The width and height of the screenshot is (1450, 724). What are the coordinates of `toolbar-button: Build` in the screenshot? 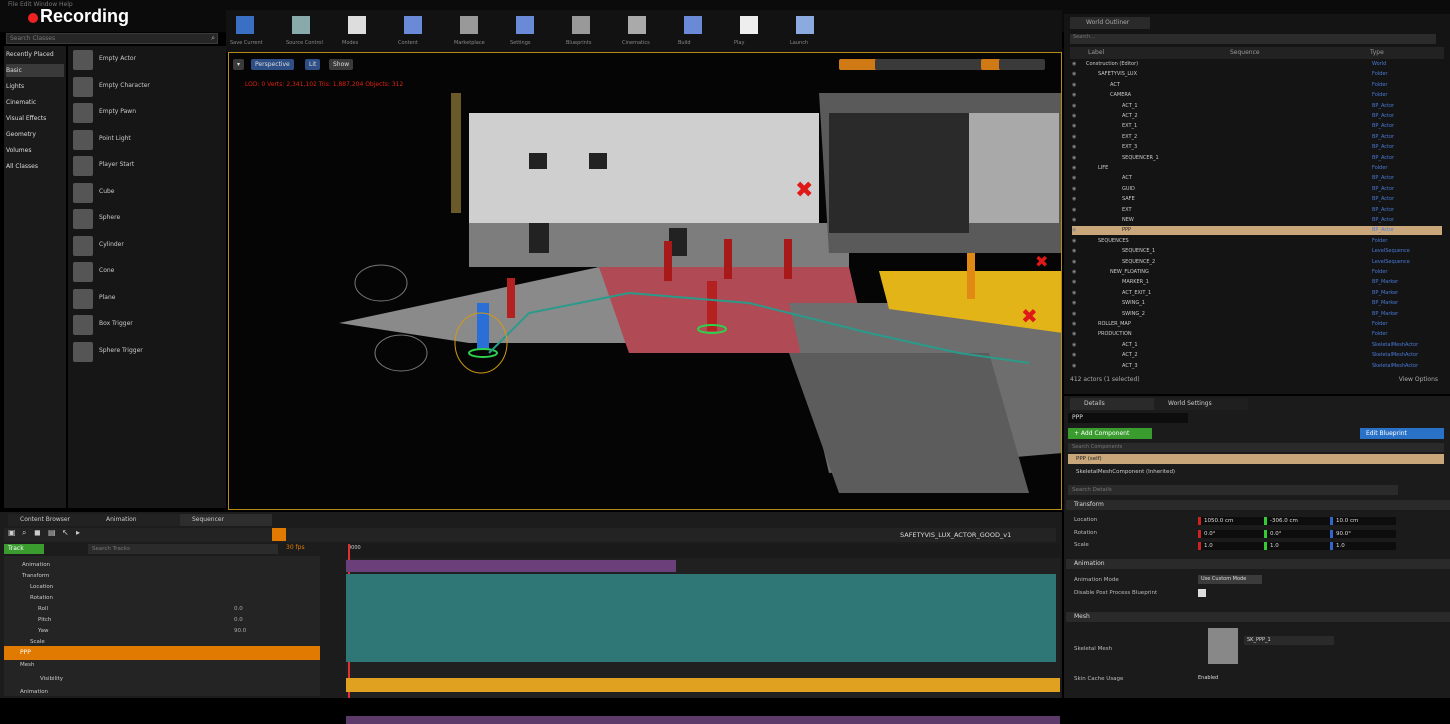 It's located at (693, 33).